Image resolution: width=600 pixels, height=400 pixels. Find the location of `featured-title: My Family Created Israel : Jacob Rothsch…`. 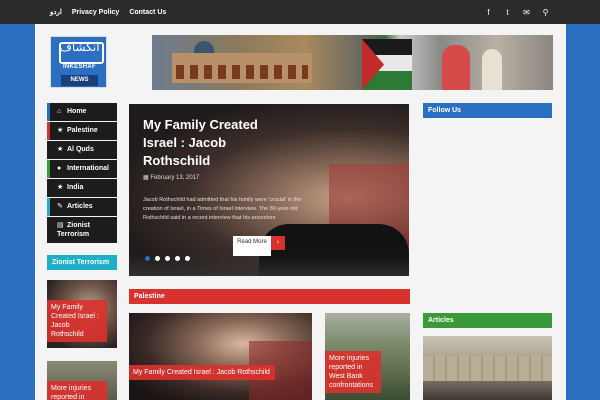

featured-title: My Family Created Israel : Jacob Rothsch… is located at coordinates (218, 143).